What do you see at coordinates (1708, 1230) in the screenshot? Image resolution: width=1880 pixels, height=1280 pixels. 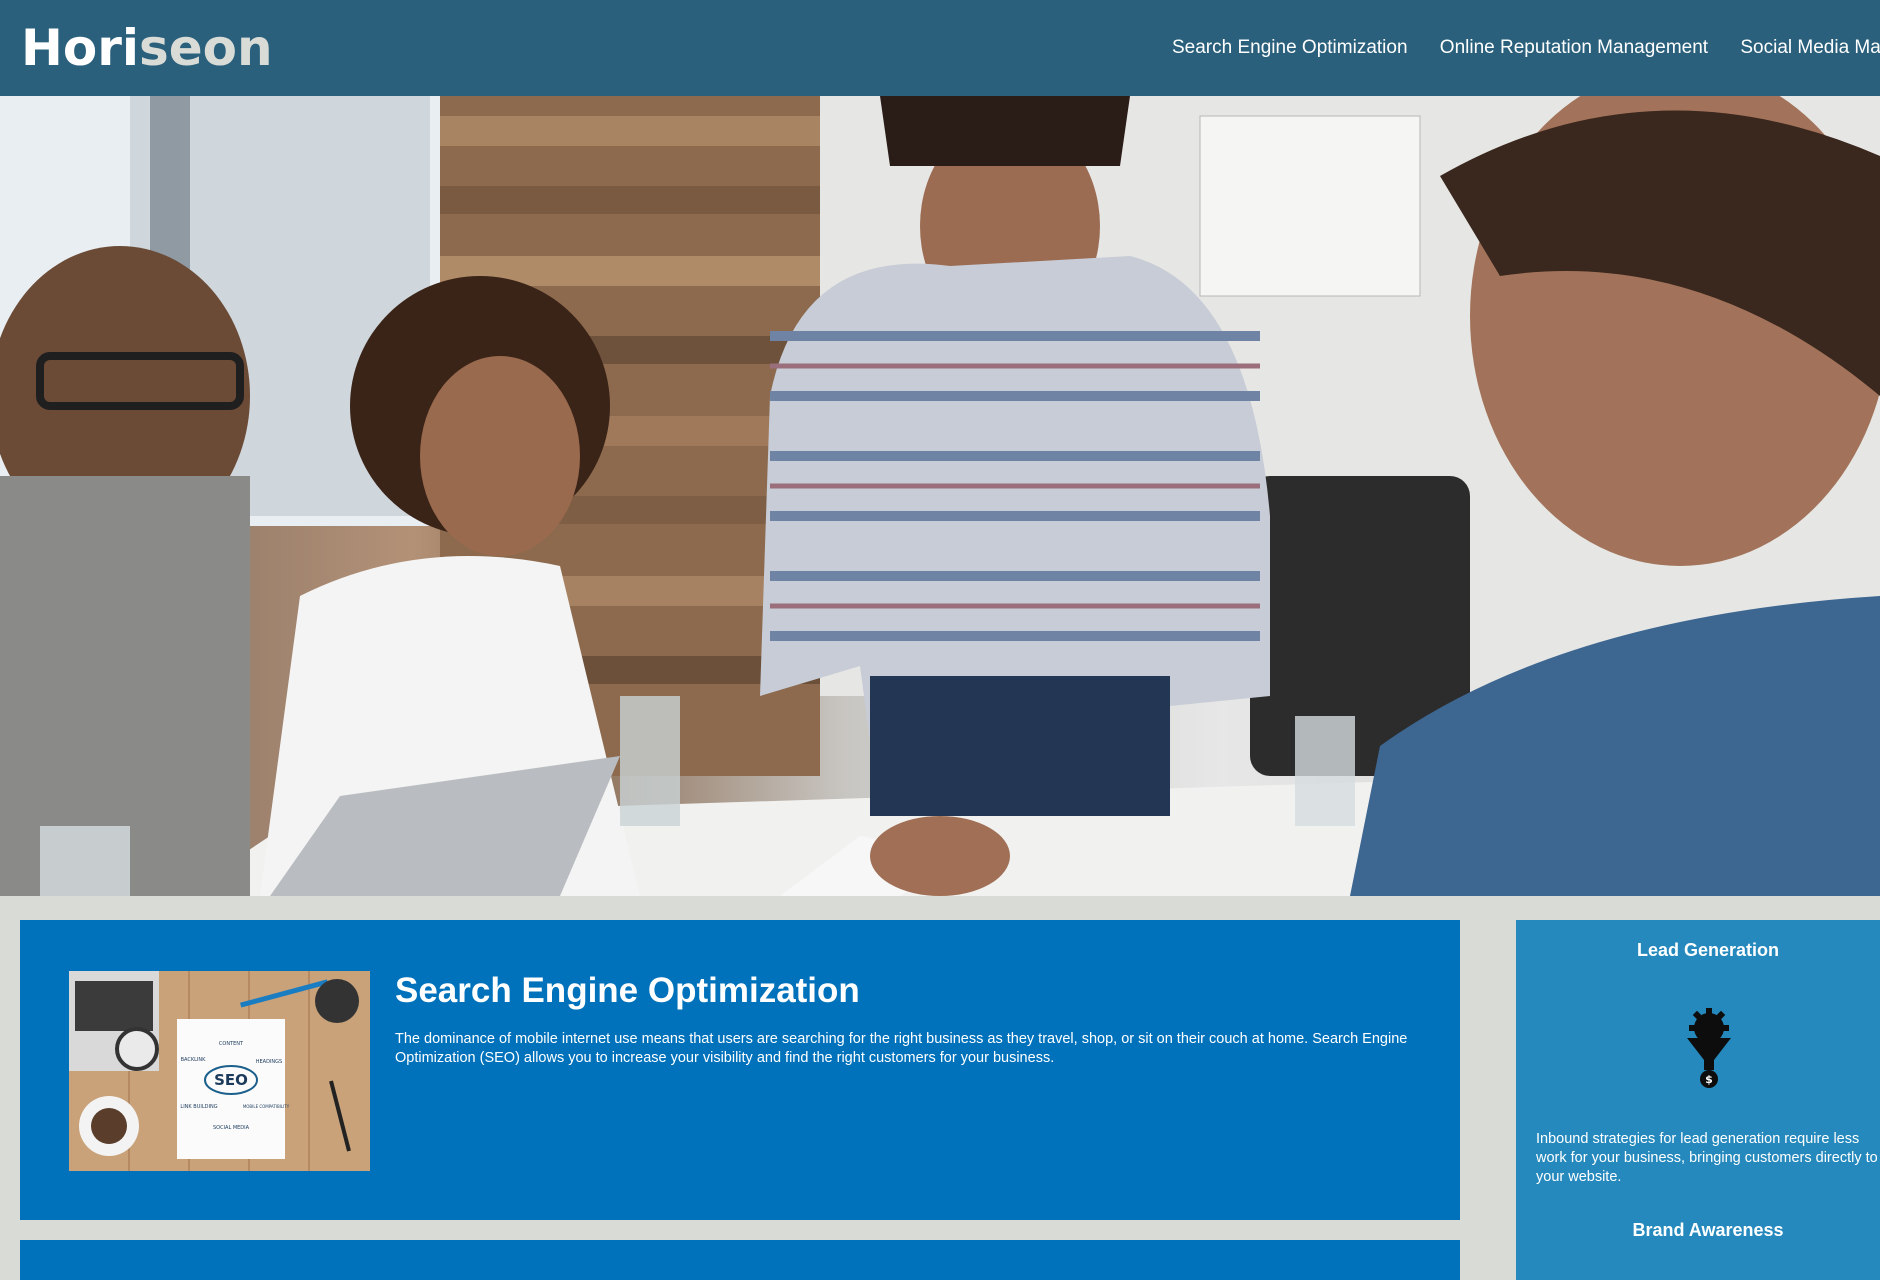 I see `brand-awareness-title: Brand Awareness` at bounding box center [1708, 1230].